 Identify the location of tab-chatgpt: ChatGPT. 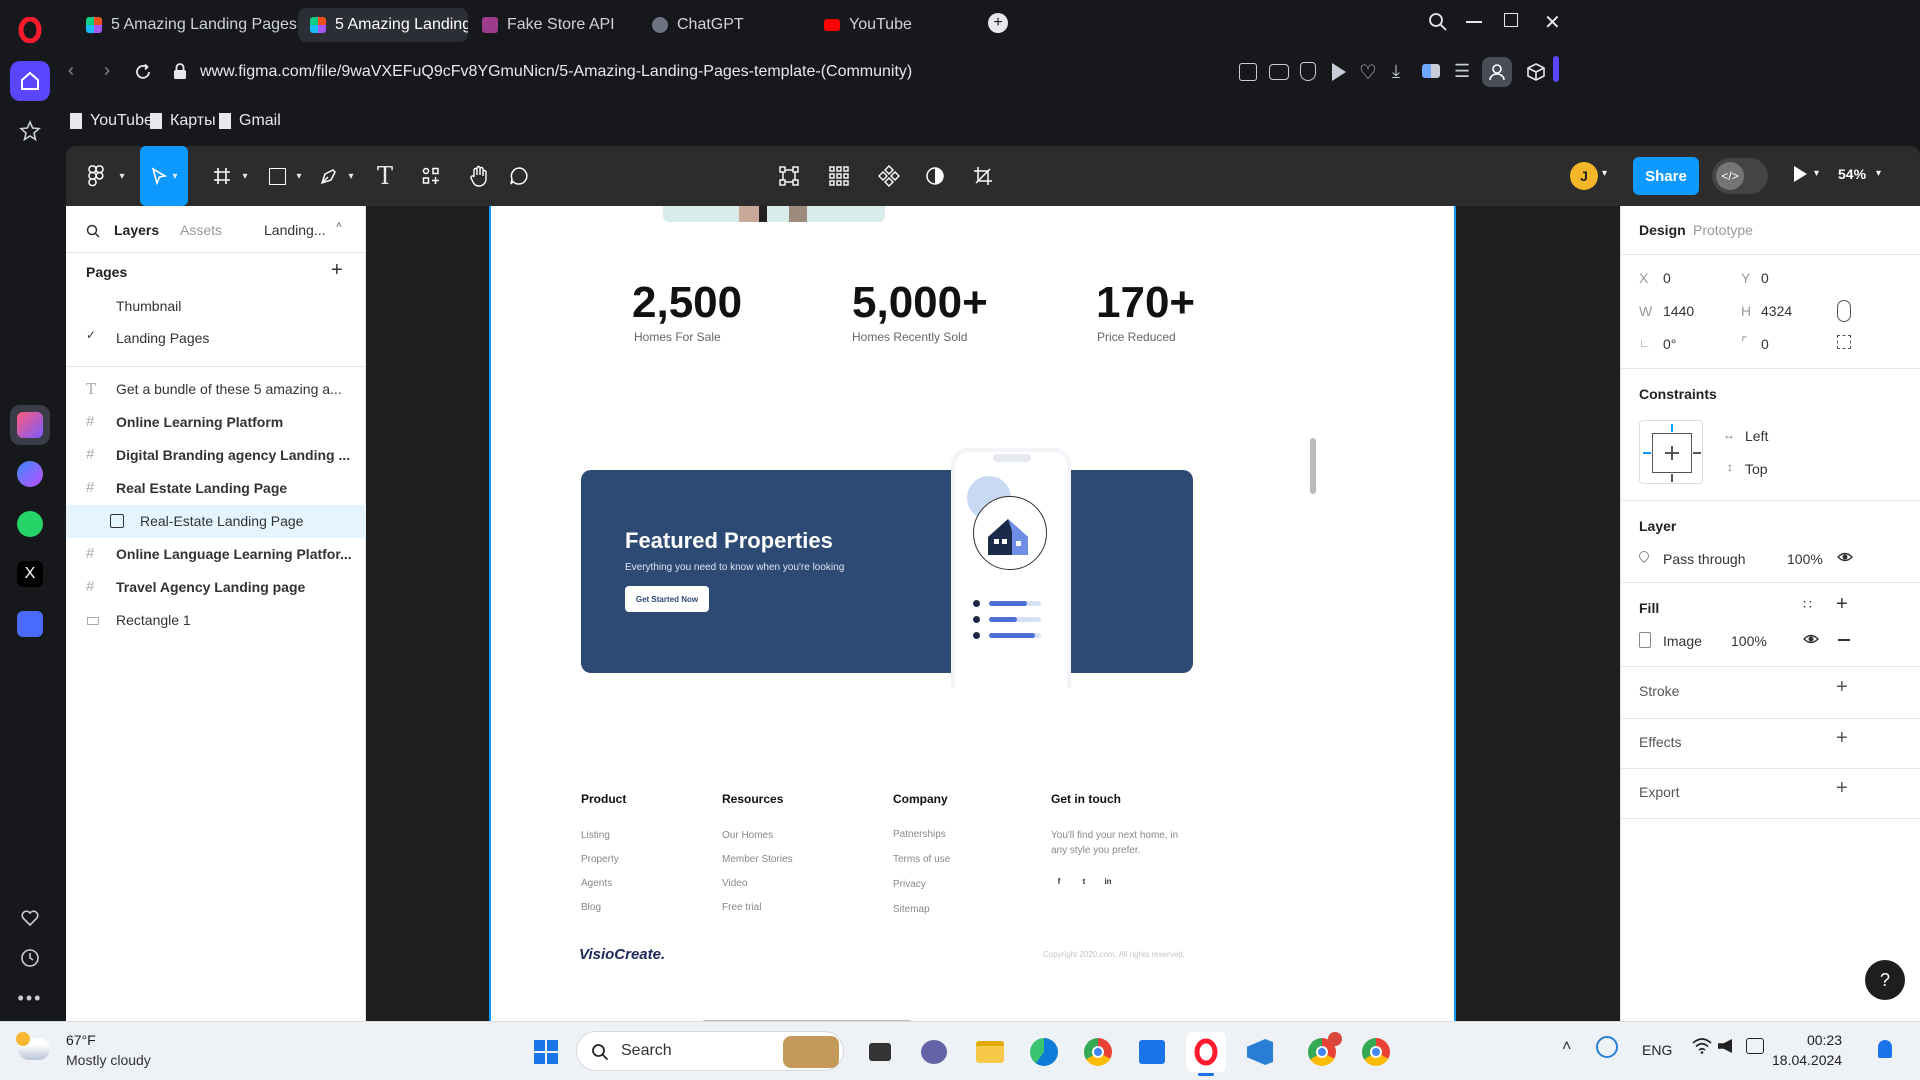
(725, 25).